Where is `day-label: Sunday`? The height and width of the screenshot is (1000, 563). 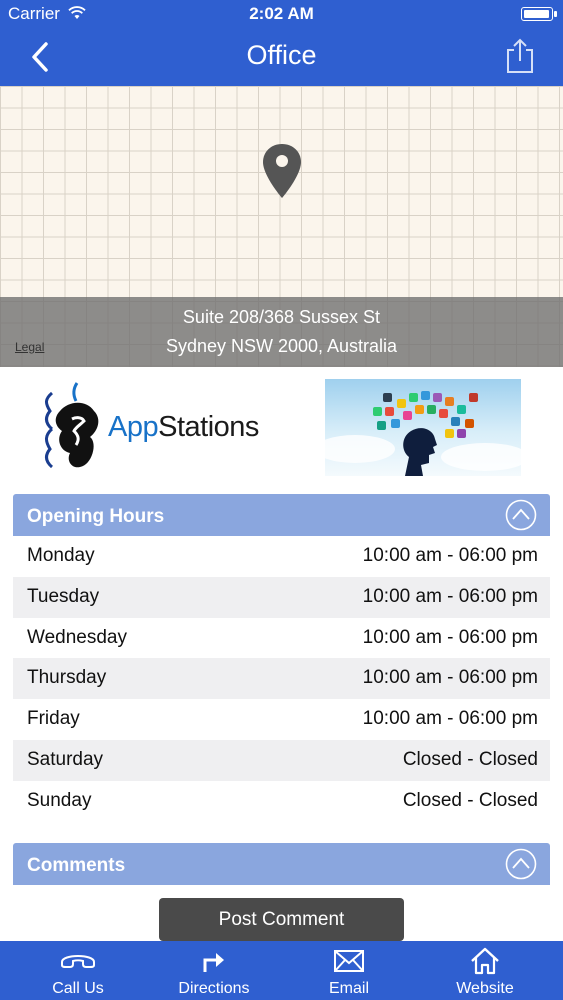
day-label: Sunday is located at coordinates (59, 800).